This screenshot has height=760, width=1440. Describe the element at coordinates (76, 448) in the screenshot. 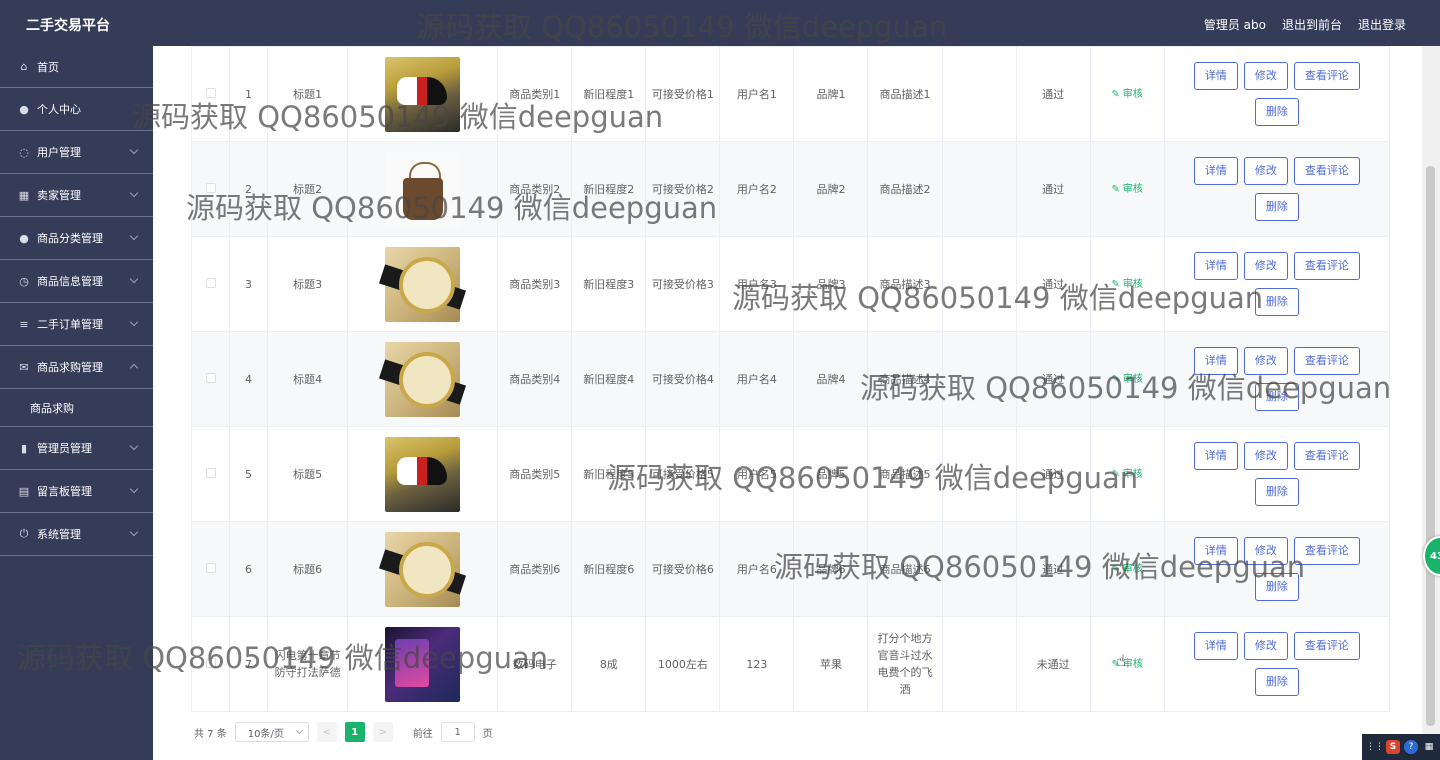

I see `sidebar-item-admins: ▮ 管理员管理` at that location.